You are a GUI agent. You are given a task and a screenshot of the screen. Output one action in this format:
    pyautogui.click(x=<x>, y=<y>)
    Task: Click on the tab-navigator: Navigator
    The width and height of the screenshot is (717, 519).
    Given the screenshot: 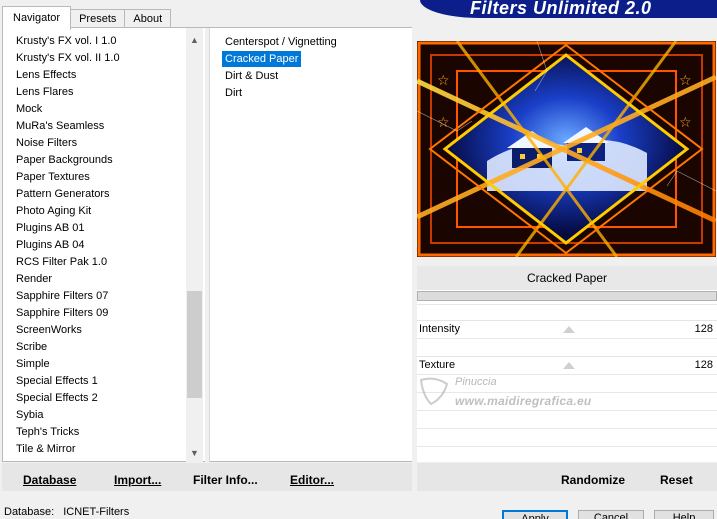 What is the action you would take?
    pyautogui.click(x=37, y=18)
    